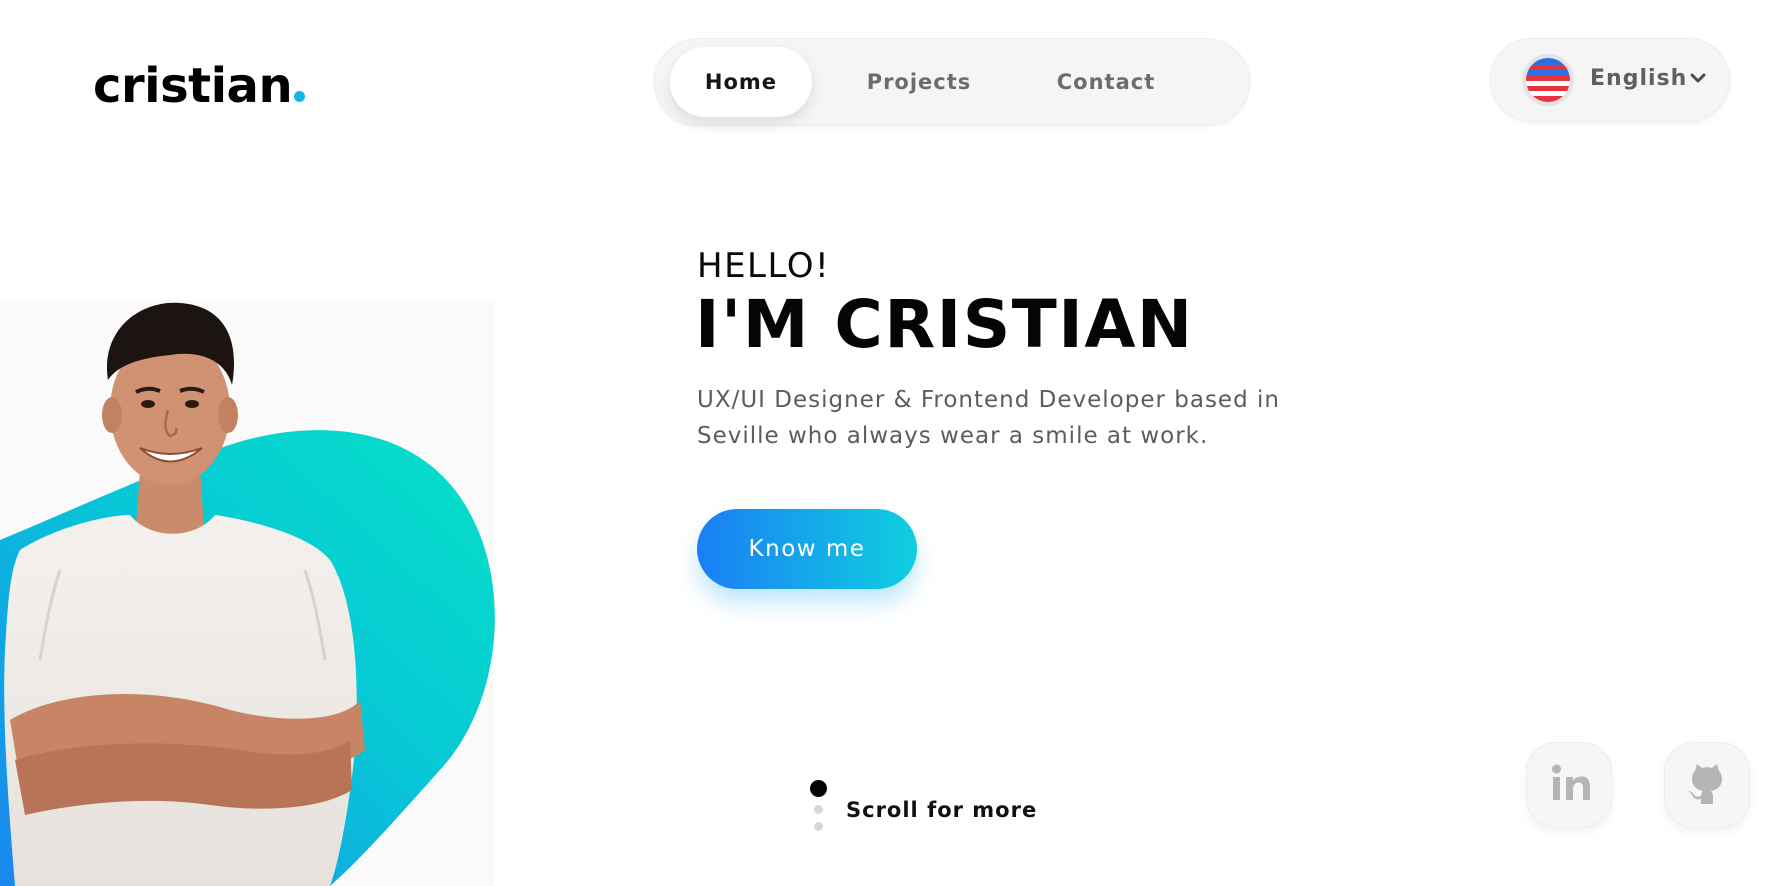 The width and height of the screenshot is (1780, 886). I want to click on main-nav: Home Projects Contact, so click(952, 82).